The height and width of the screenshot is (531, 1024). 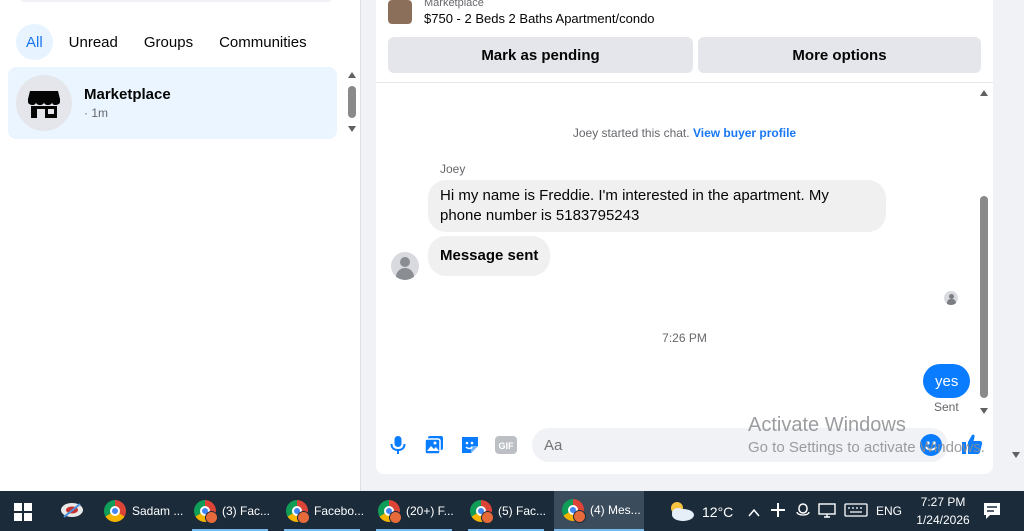 I want to click on more-options-button: More options, so click(x=839, y=55).